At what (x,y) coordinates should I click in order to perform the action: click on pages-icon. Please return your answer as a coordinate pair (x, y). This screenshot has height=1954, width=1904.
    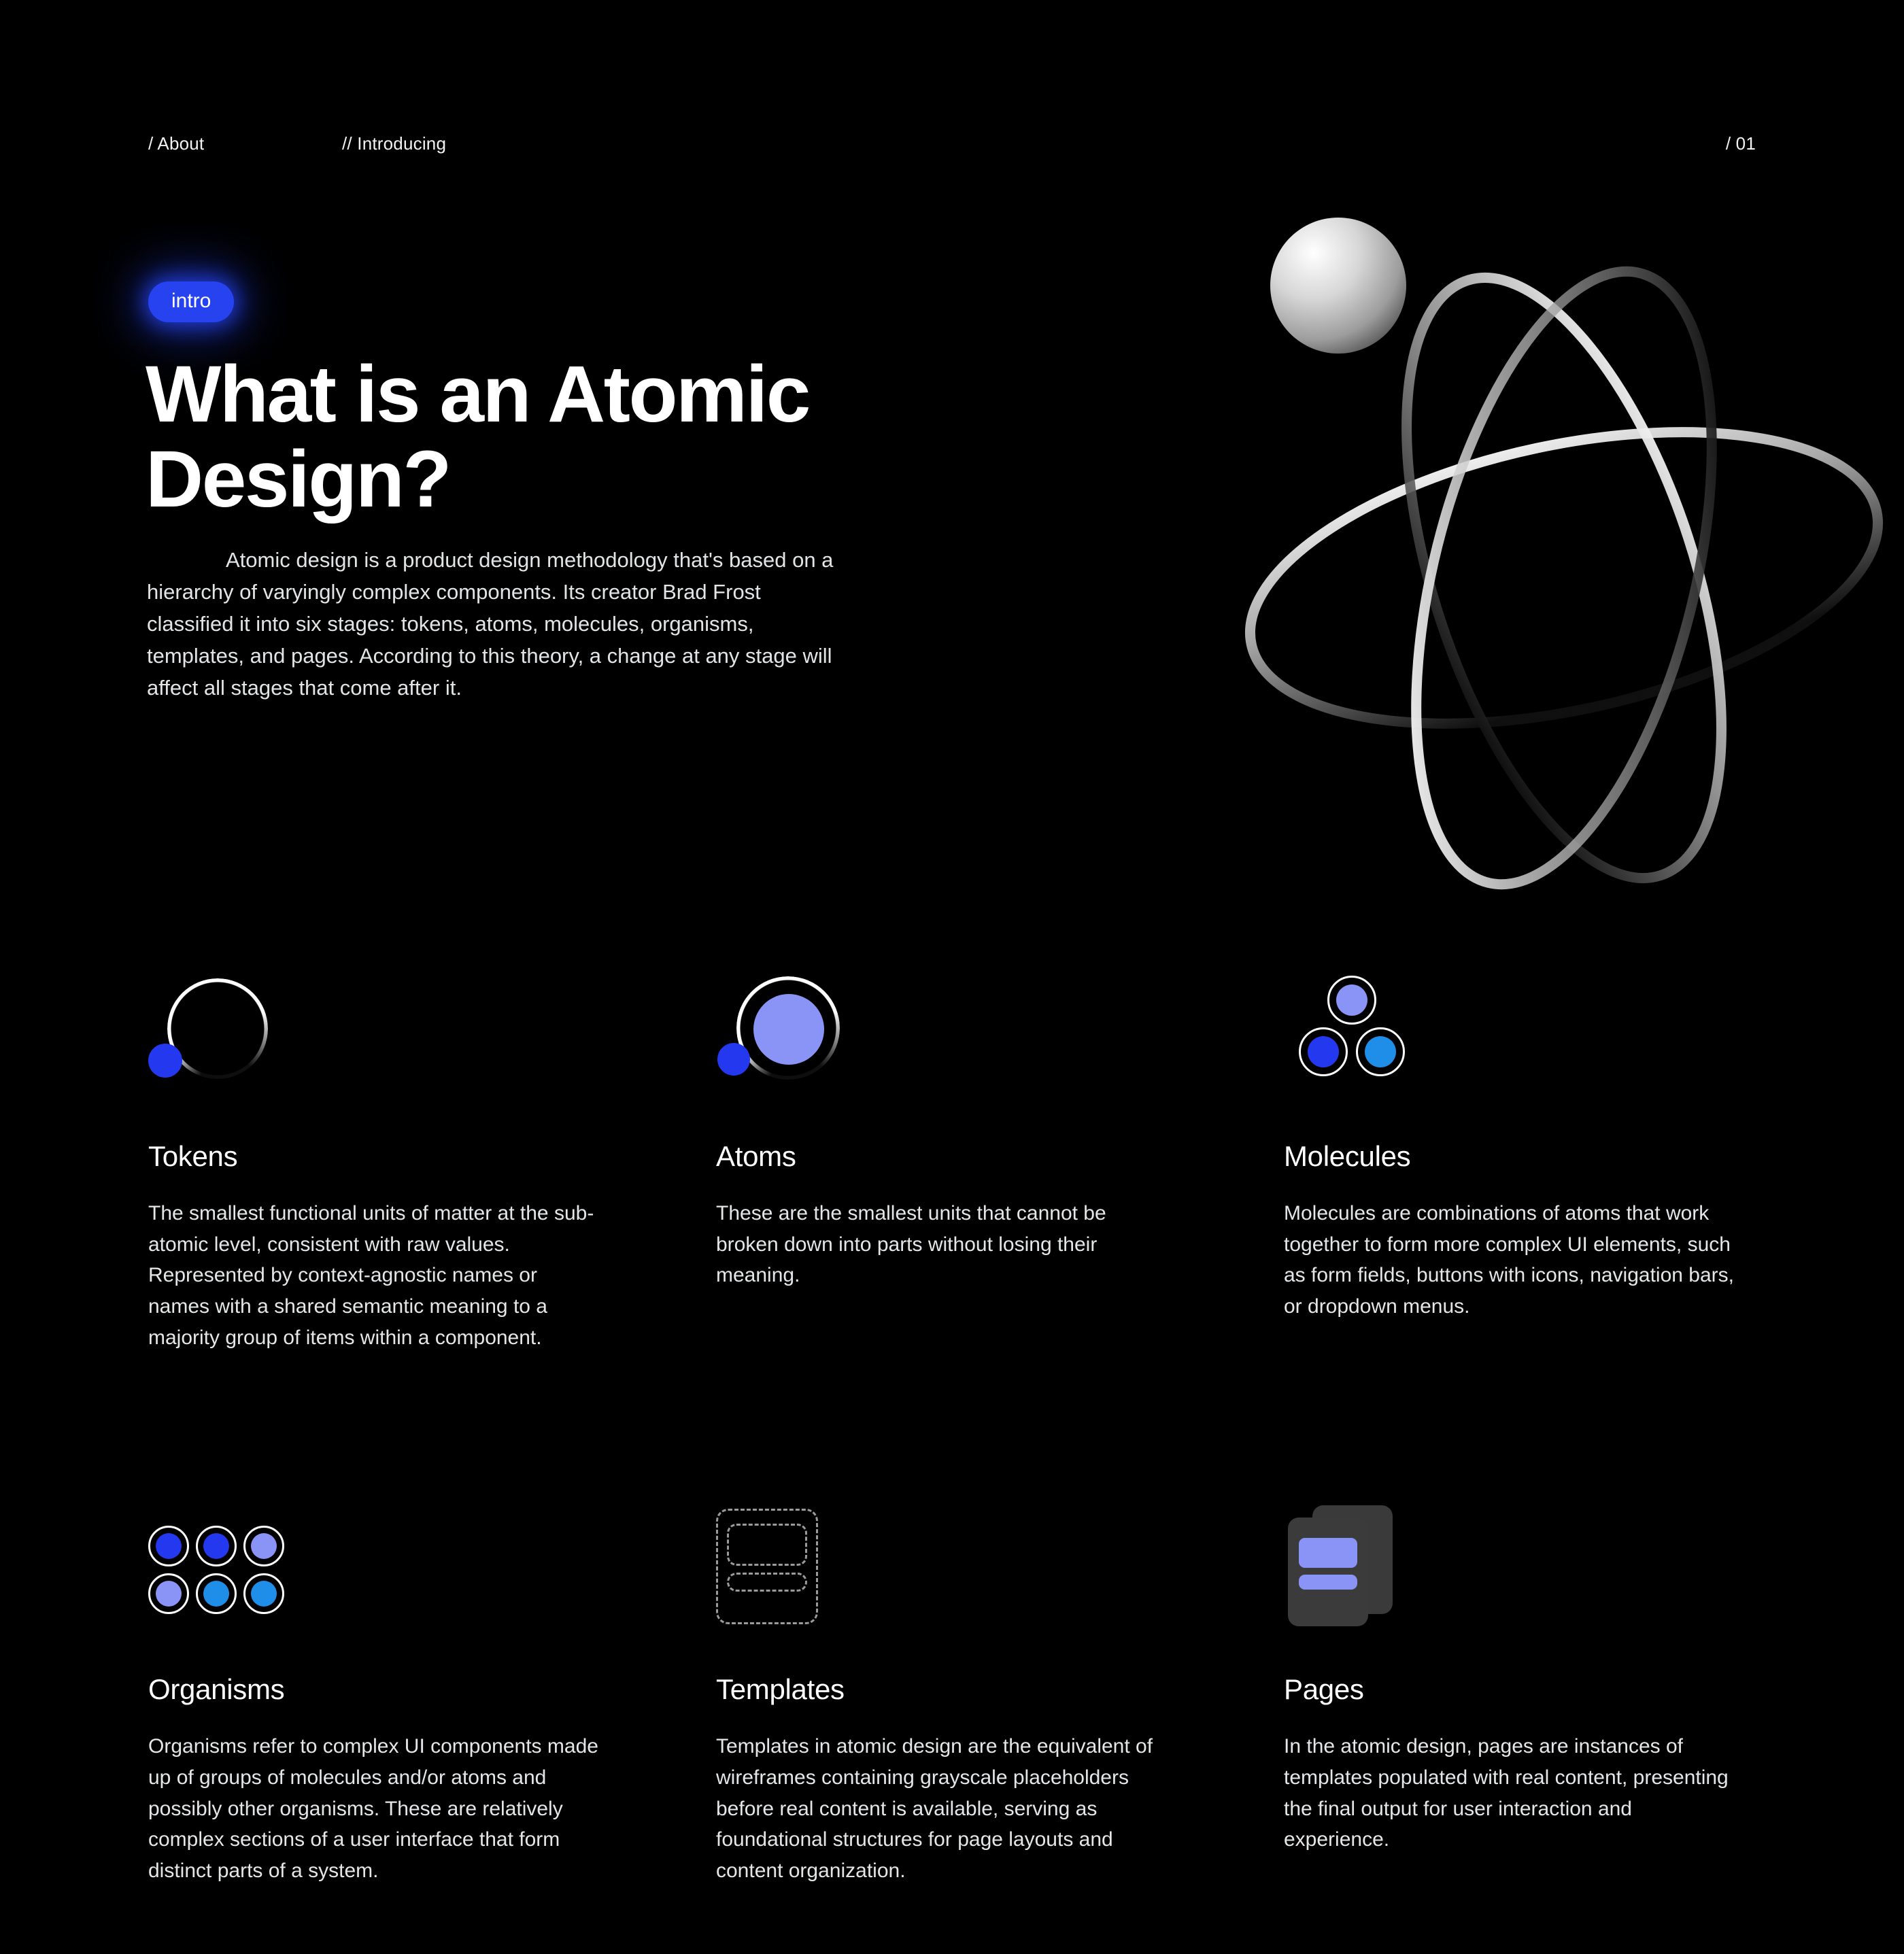
    Looking at the image, I should click on (1341, 1566).